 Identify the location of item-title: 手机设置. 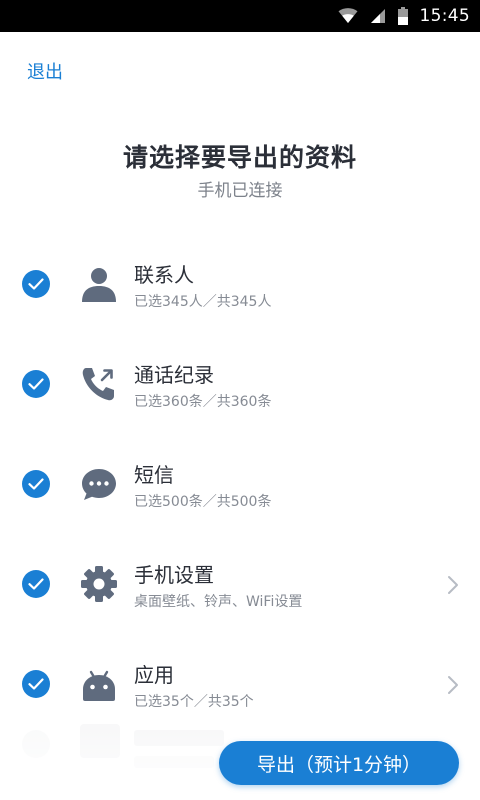
(174, 575).